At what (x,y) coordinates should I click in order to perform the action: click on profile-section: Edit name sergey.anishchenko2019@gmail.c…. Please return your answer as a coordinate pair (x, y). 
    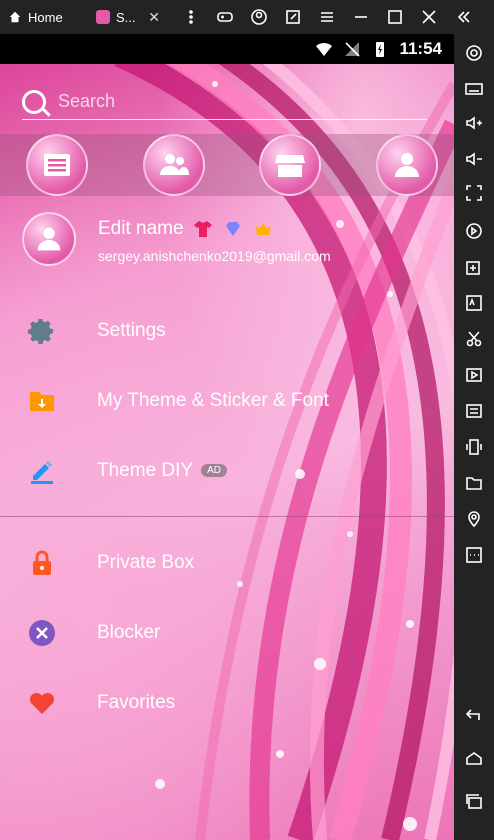
    Looking at the image, I should click on (232, 240).